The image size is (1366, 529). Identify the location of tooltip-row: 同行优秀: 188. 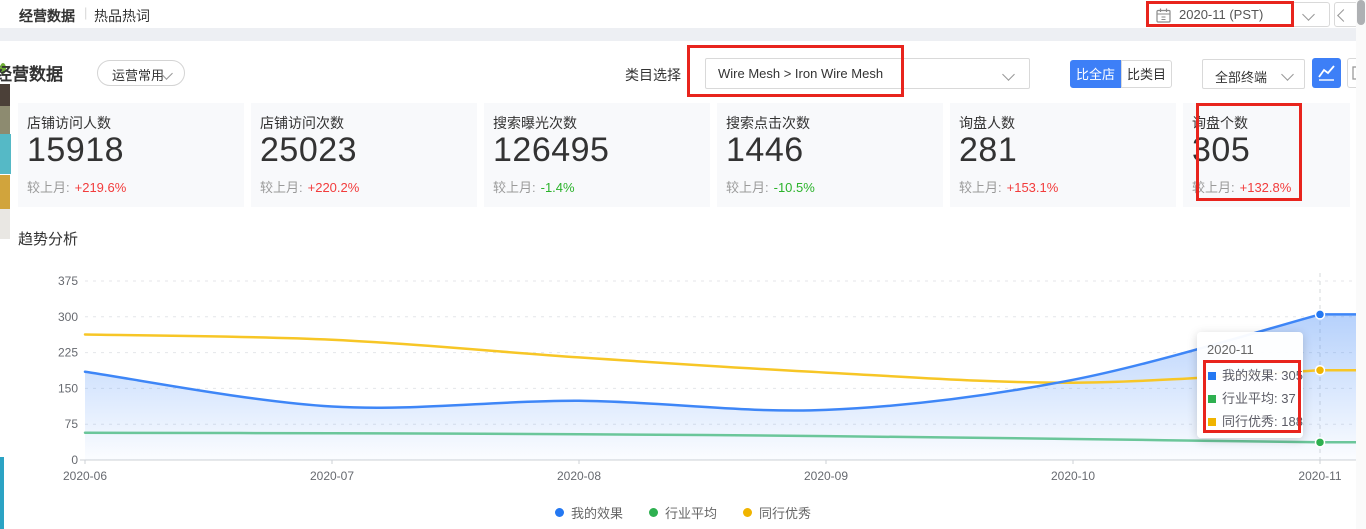
(1255, 420).